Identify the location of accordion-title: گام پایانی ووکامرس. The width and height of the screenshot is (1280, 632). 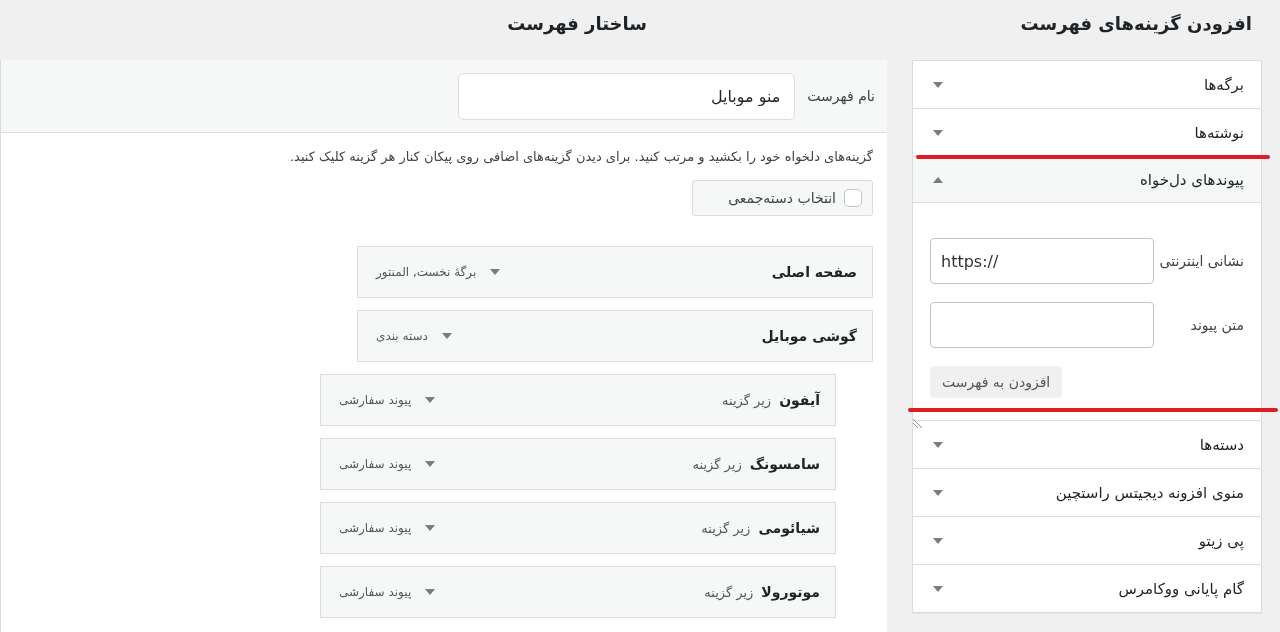
(1181, 588).